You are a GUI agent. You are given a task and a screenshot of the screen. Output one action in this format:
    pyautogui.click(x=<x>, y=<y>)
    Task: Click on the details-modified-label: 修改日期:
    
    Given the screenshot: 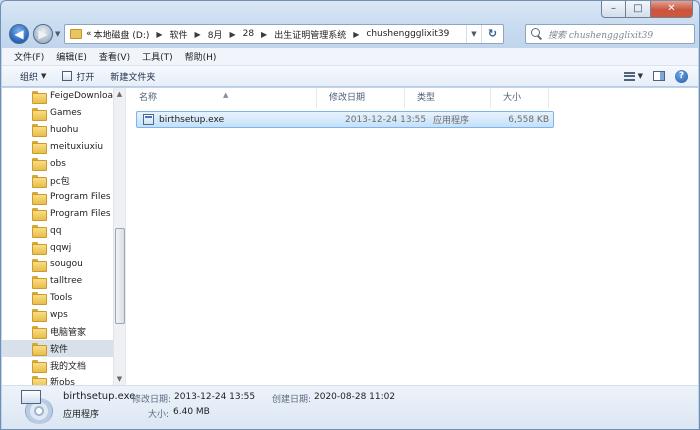 What is the action you would take?
    pyautogui.click(x=152, y=400)
    